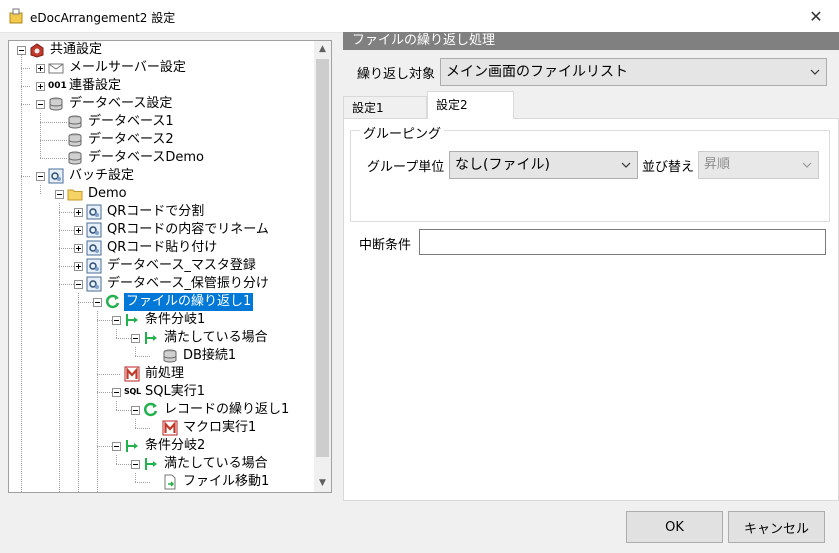 This screenshot has height=553, width=839. Describe the element at coordinates (200, 338) in the screenshot. I see `tree-node-branch-1-satisfied: 満たしている場合` at that location.